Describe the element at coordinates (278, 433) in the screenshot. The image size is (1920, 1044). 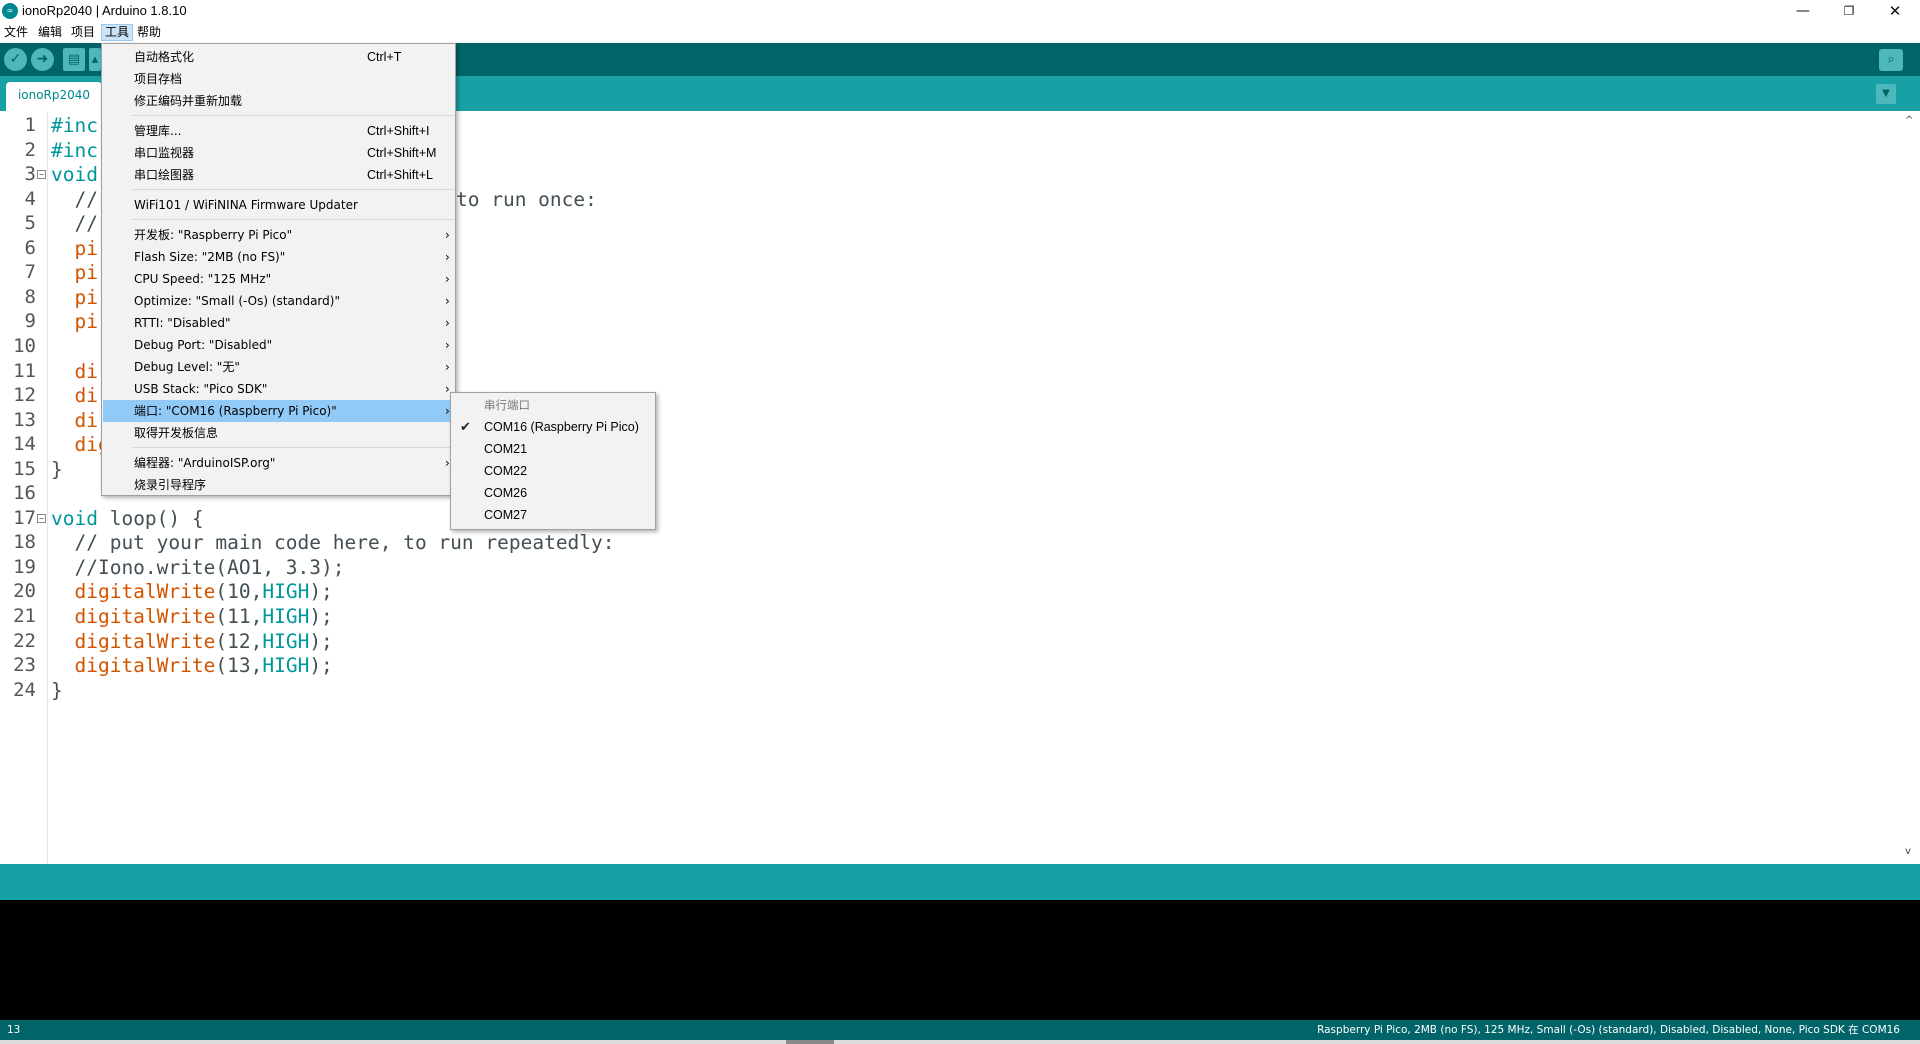
I see `tools-menu-item: 取得开发板信息` at that location.